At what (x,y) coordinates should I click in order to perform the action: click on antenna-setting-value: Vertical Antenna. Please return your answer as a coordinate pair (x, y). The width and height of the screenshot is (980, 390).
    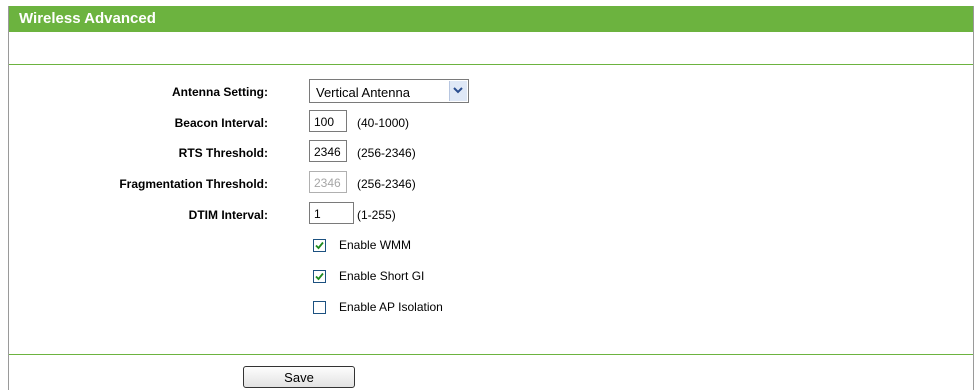
    Looking at the image, I should click on (363, 92).